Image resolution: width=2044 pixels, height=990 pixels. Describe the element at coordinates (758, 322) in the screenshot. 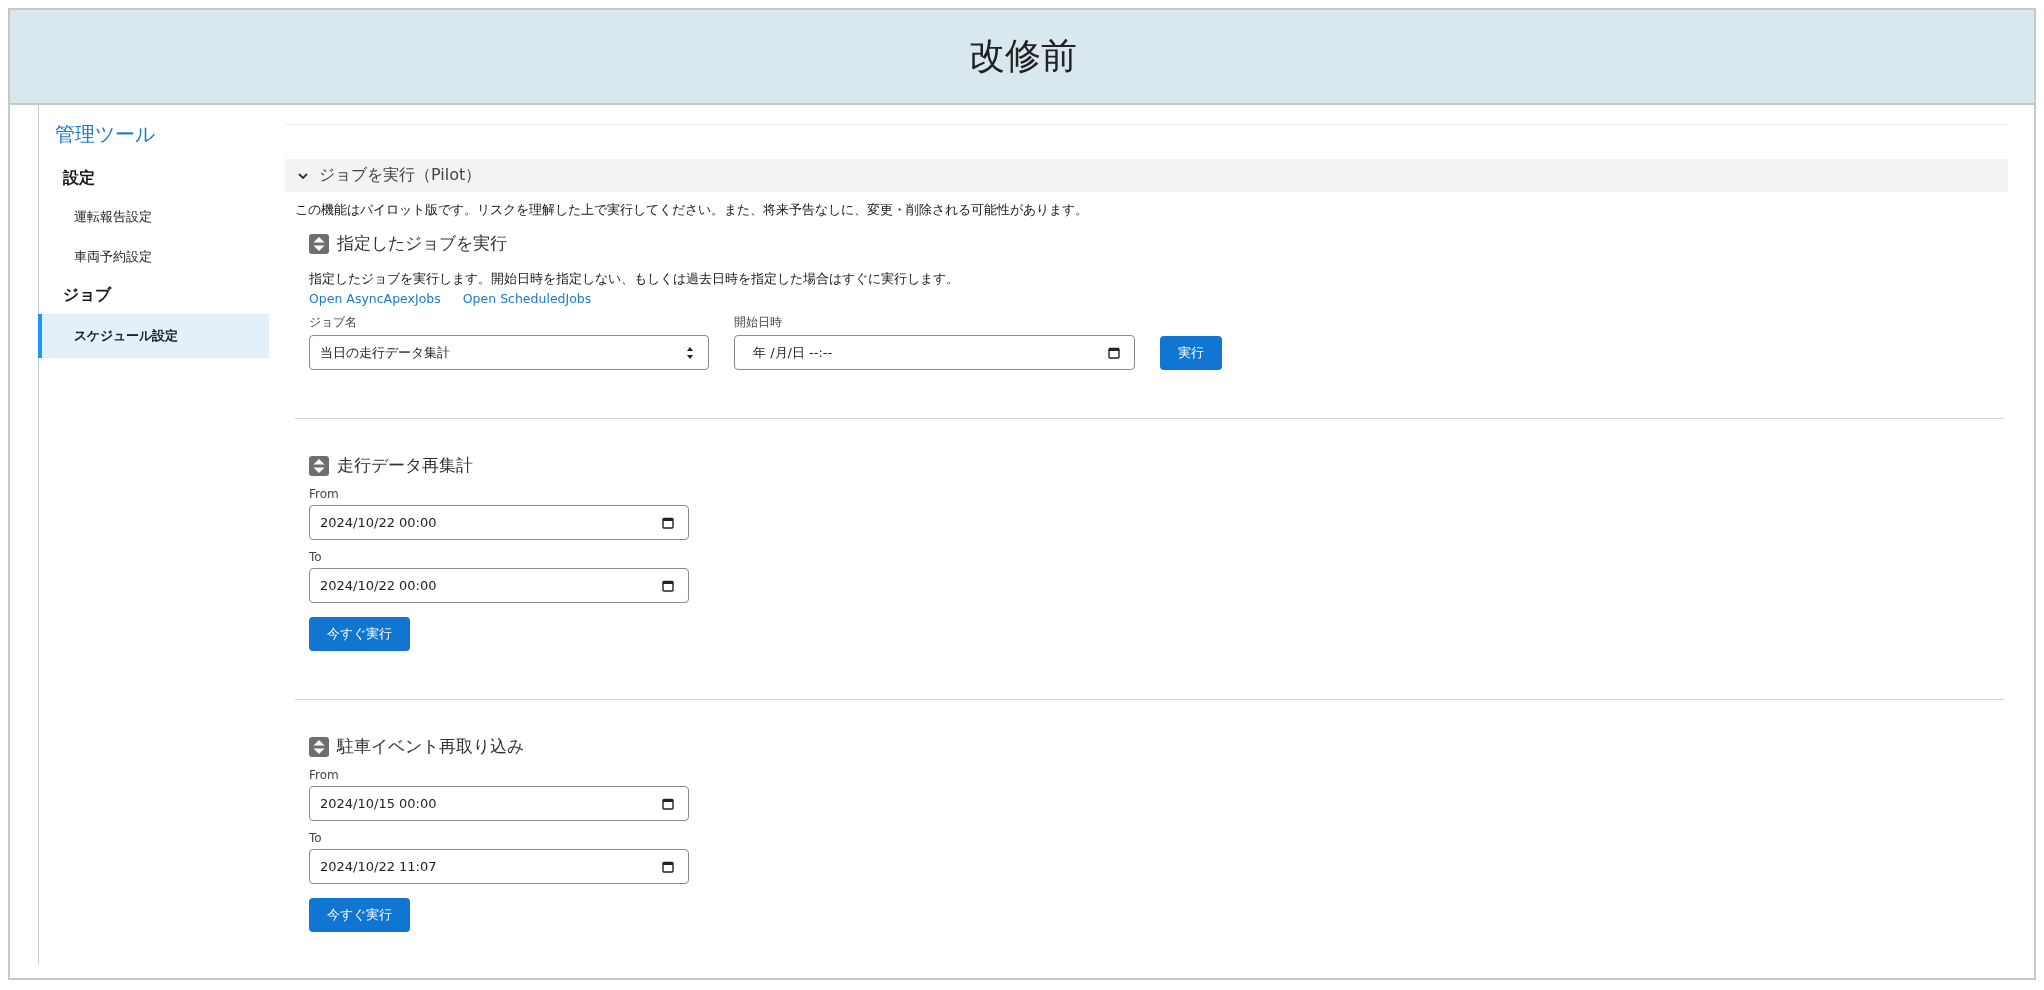

I see `field-label: 開始日時` at that location.